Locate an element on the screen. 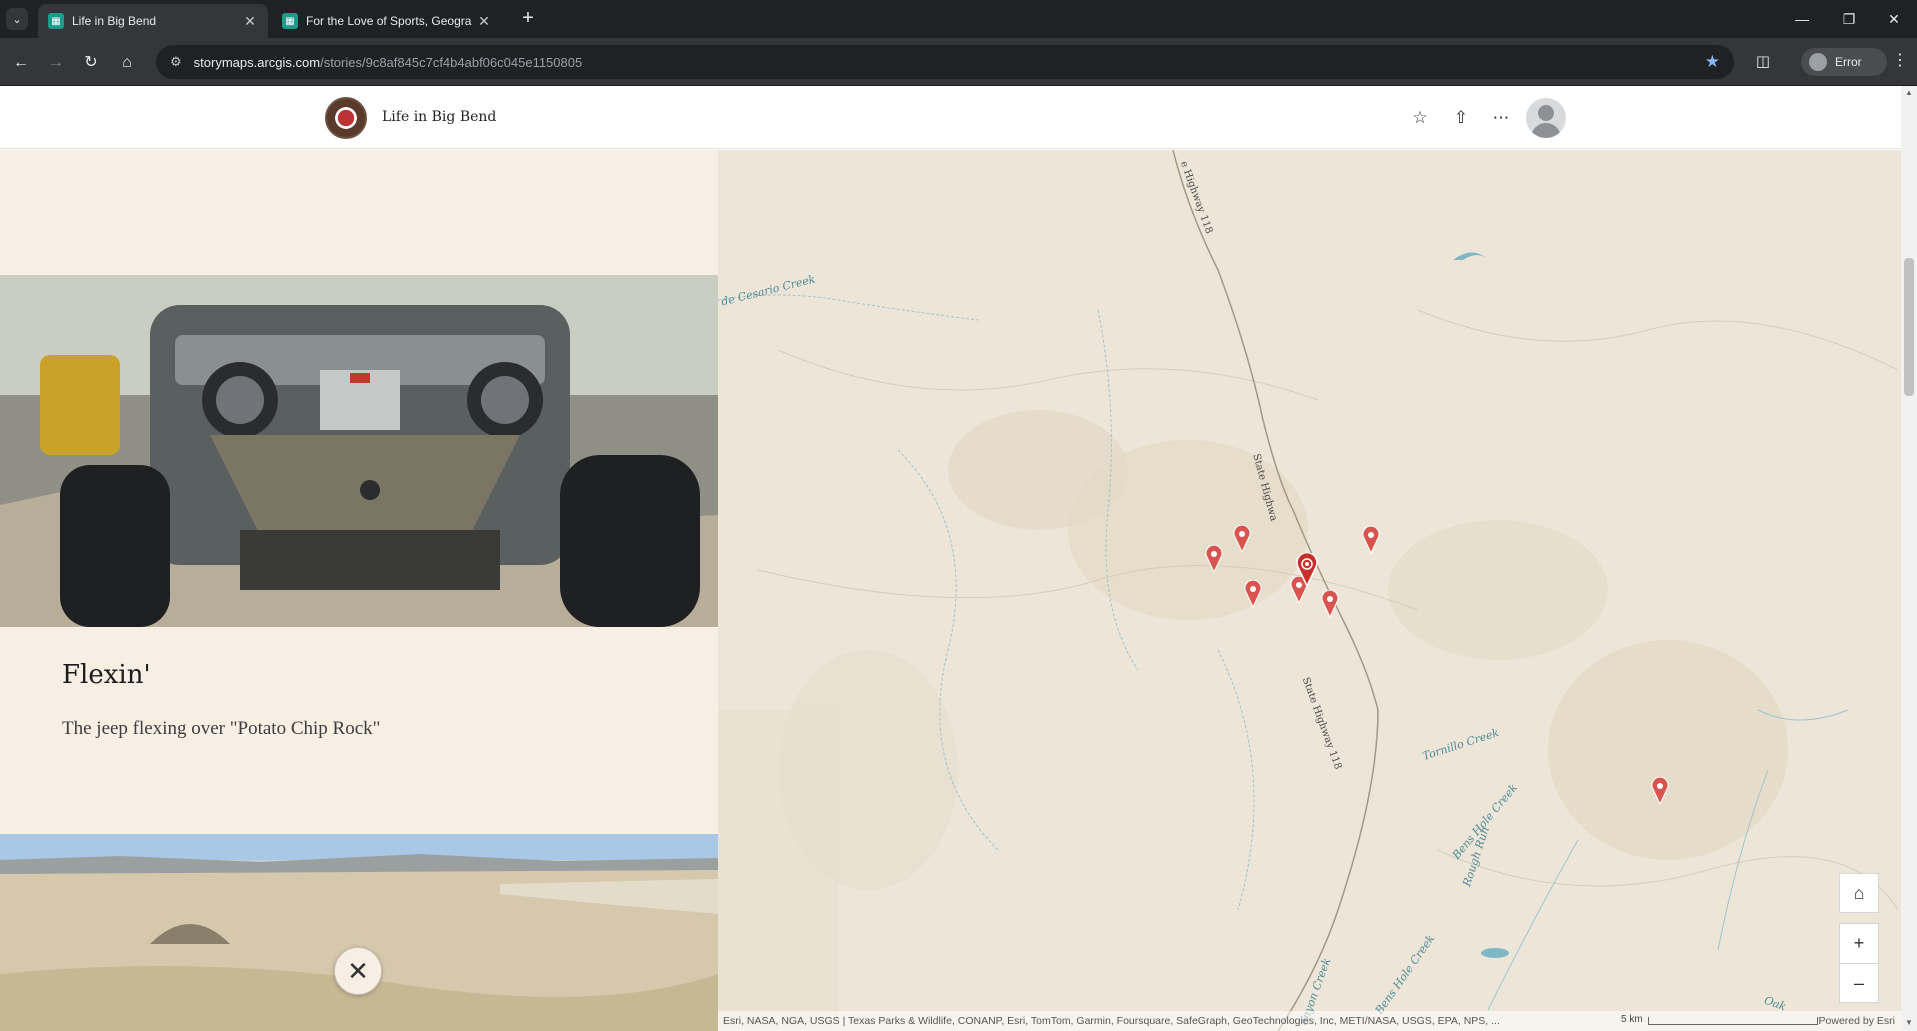  restore-window-icon: ❐ is located at coordinates (1849, 19).